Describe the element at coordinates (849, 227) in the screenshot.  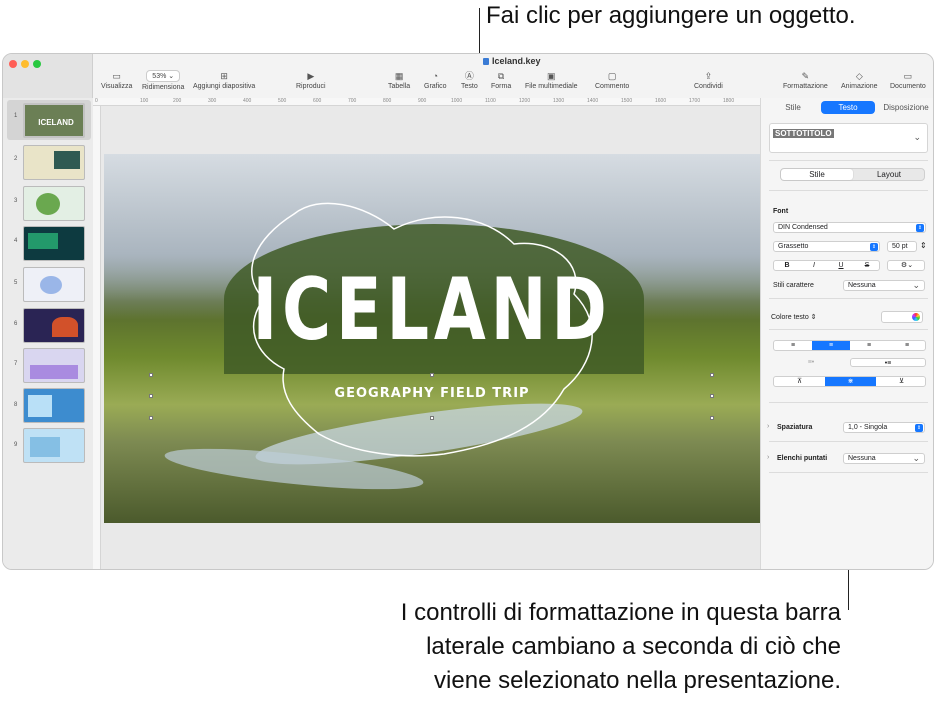
I see `font-family-select: DIN Condensed ⇕` at that location.